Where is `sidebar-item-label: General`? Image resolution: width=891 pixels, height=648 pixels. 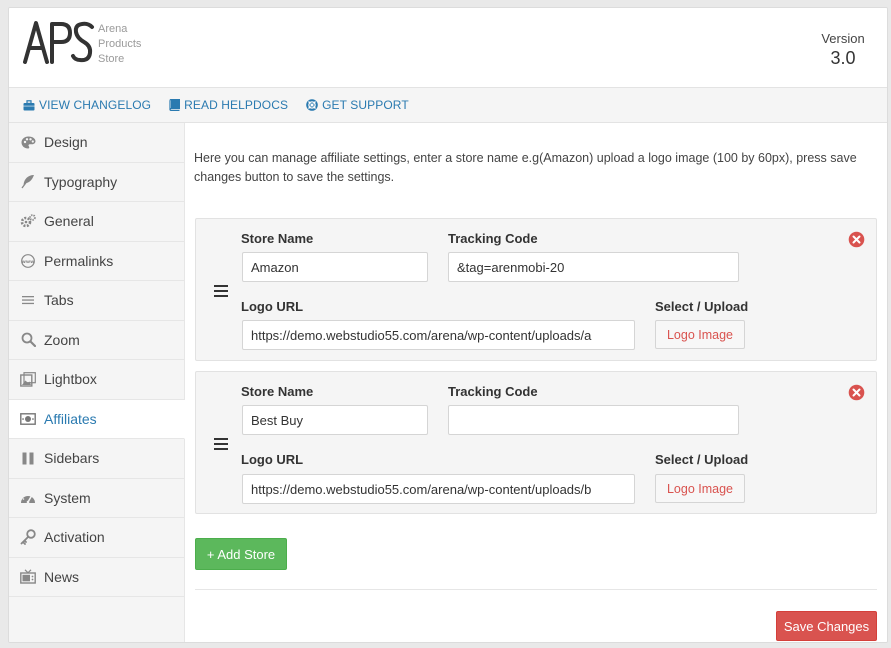
sidebar-item-label: General is located at coordinates (69, 221).